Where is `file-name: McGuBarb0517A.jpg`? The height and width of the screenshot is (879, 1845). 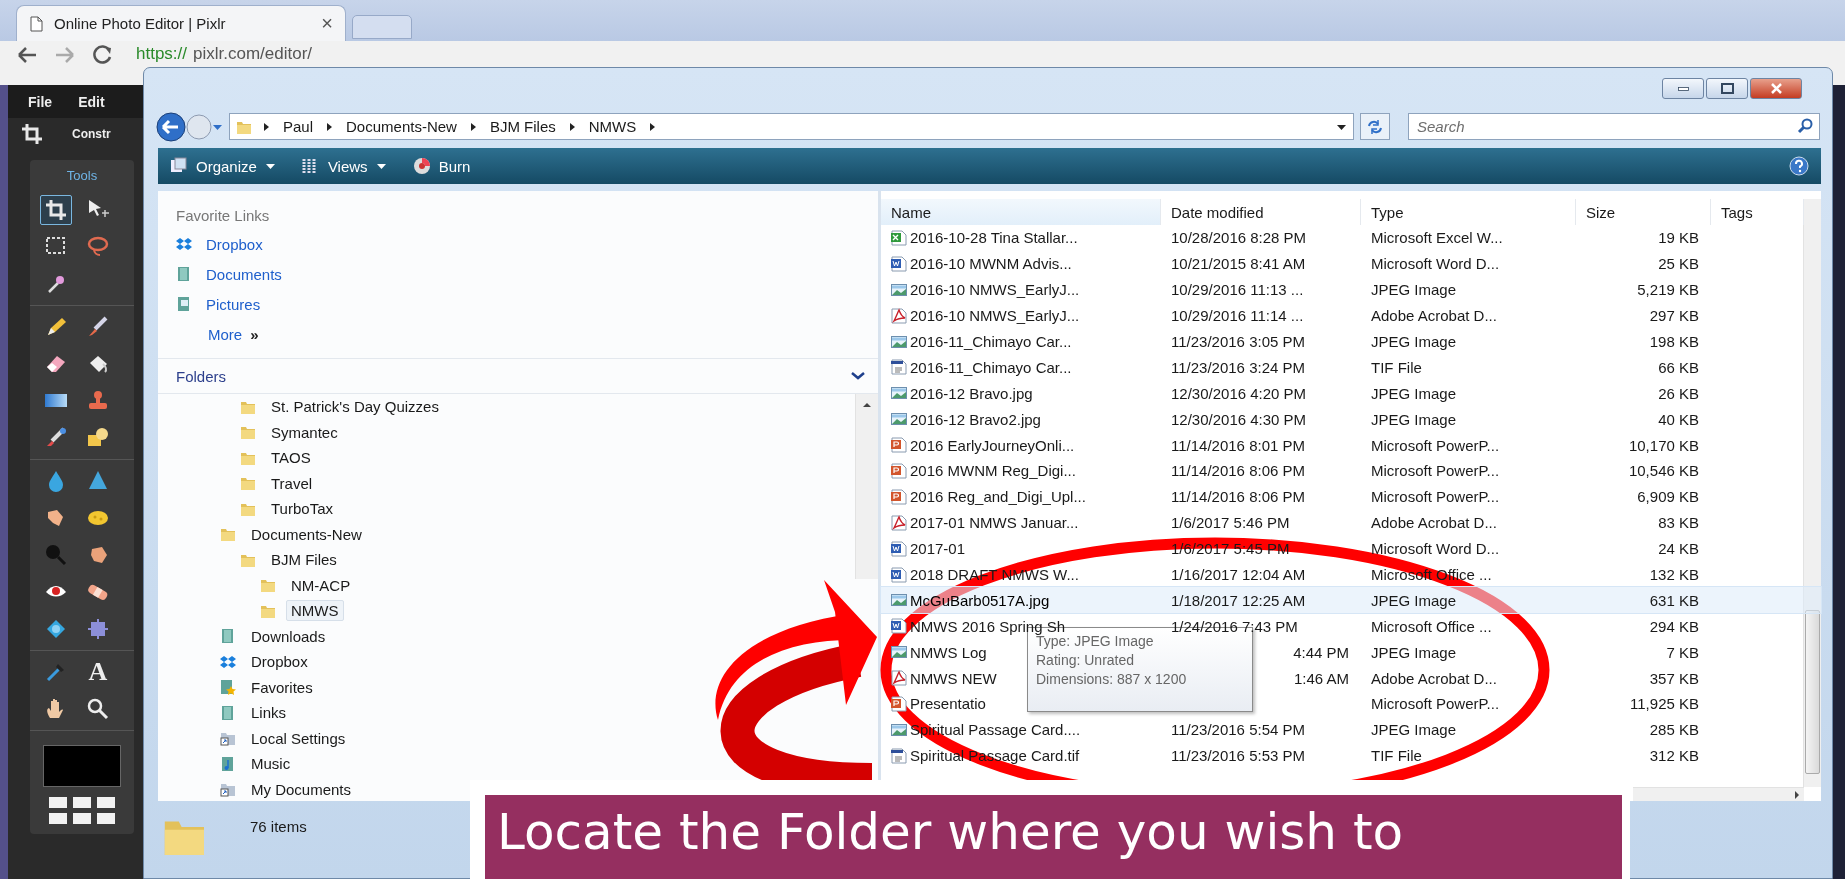
file-name: McGuBarb0517A.jpg is located at coordinates (980, 600).